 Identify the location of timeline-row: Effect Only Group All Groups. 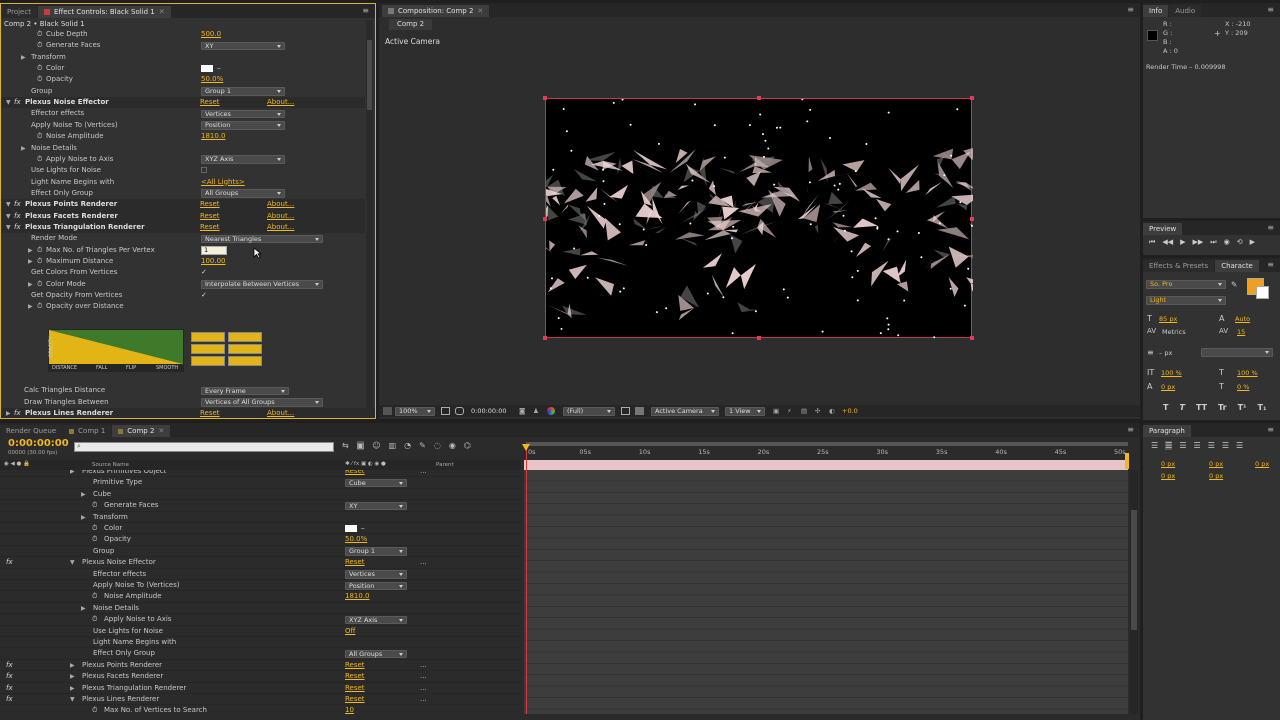
(260, 654).